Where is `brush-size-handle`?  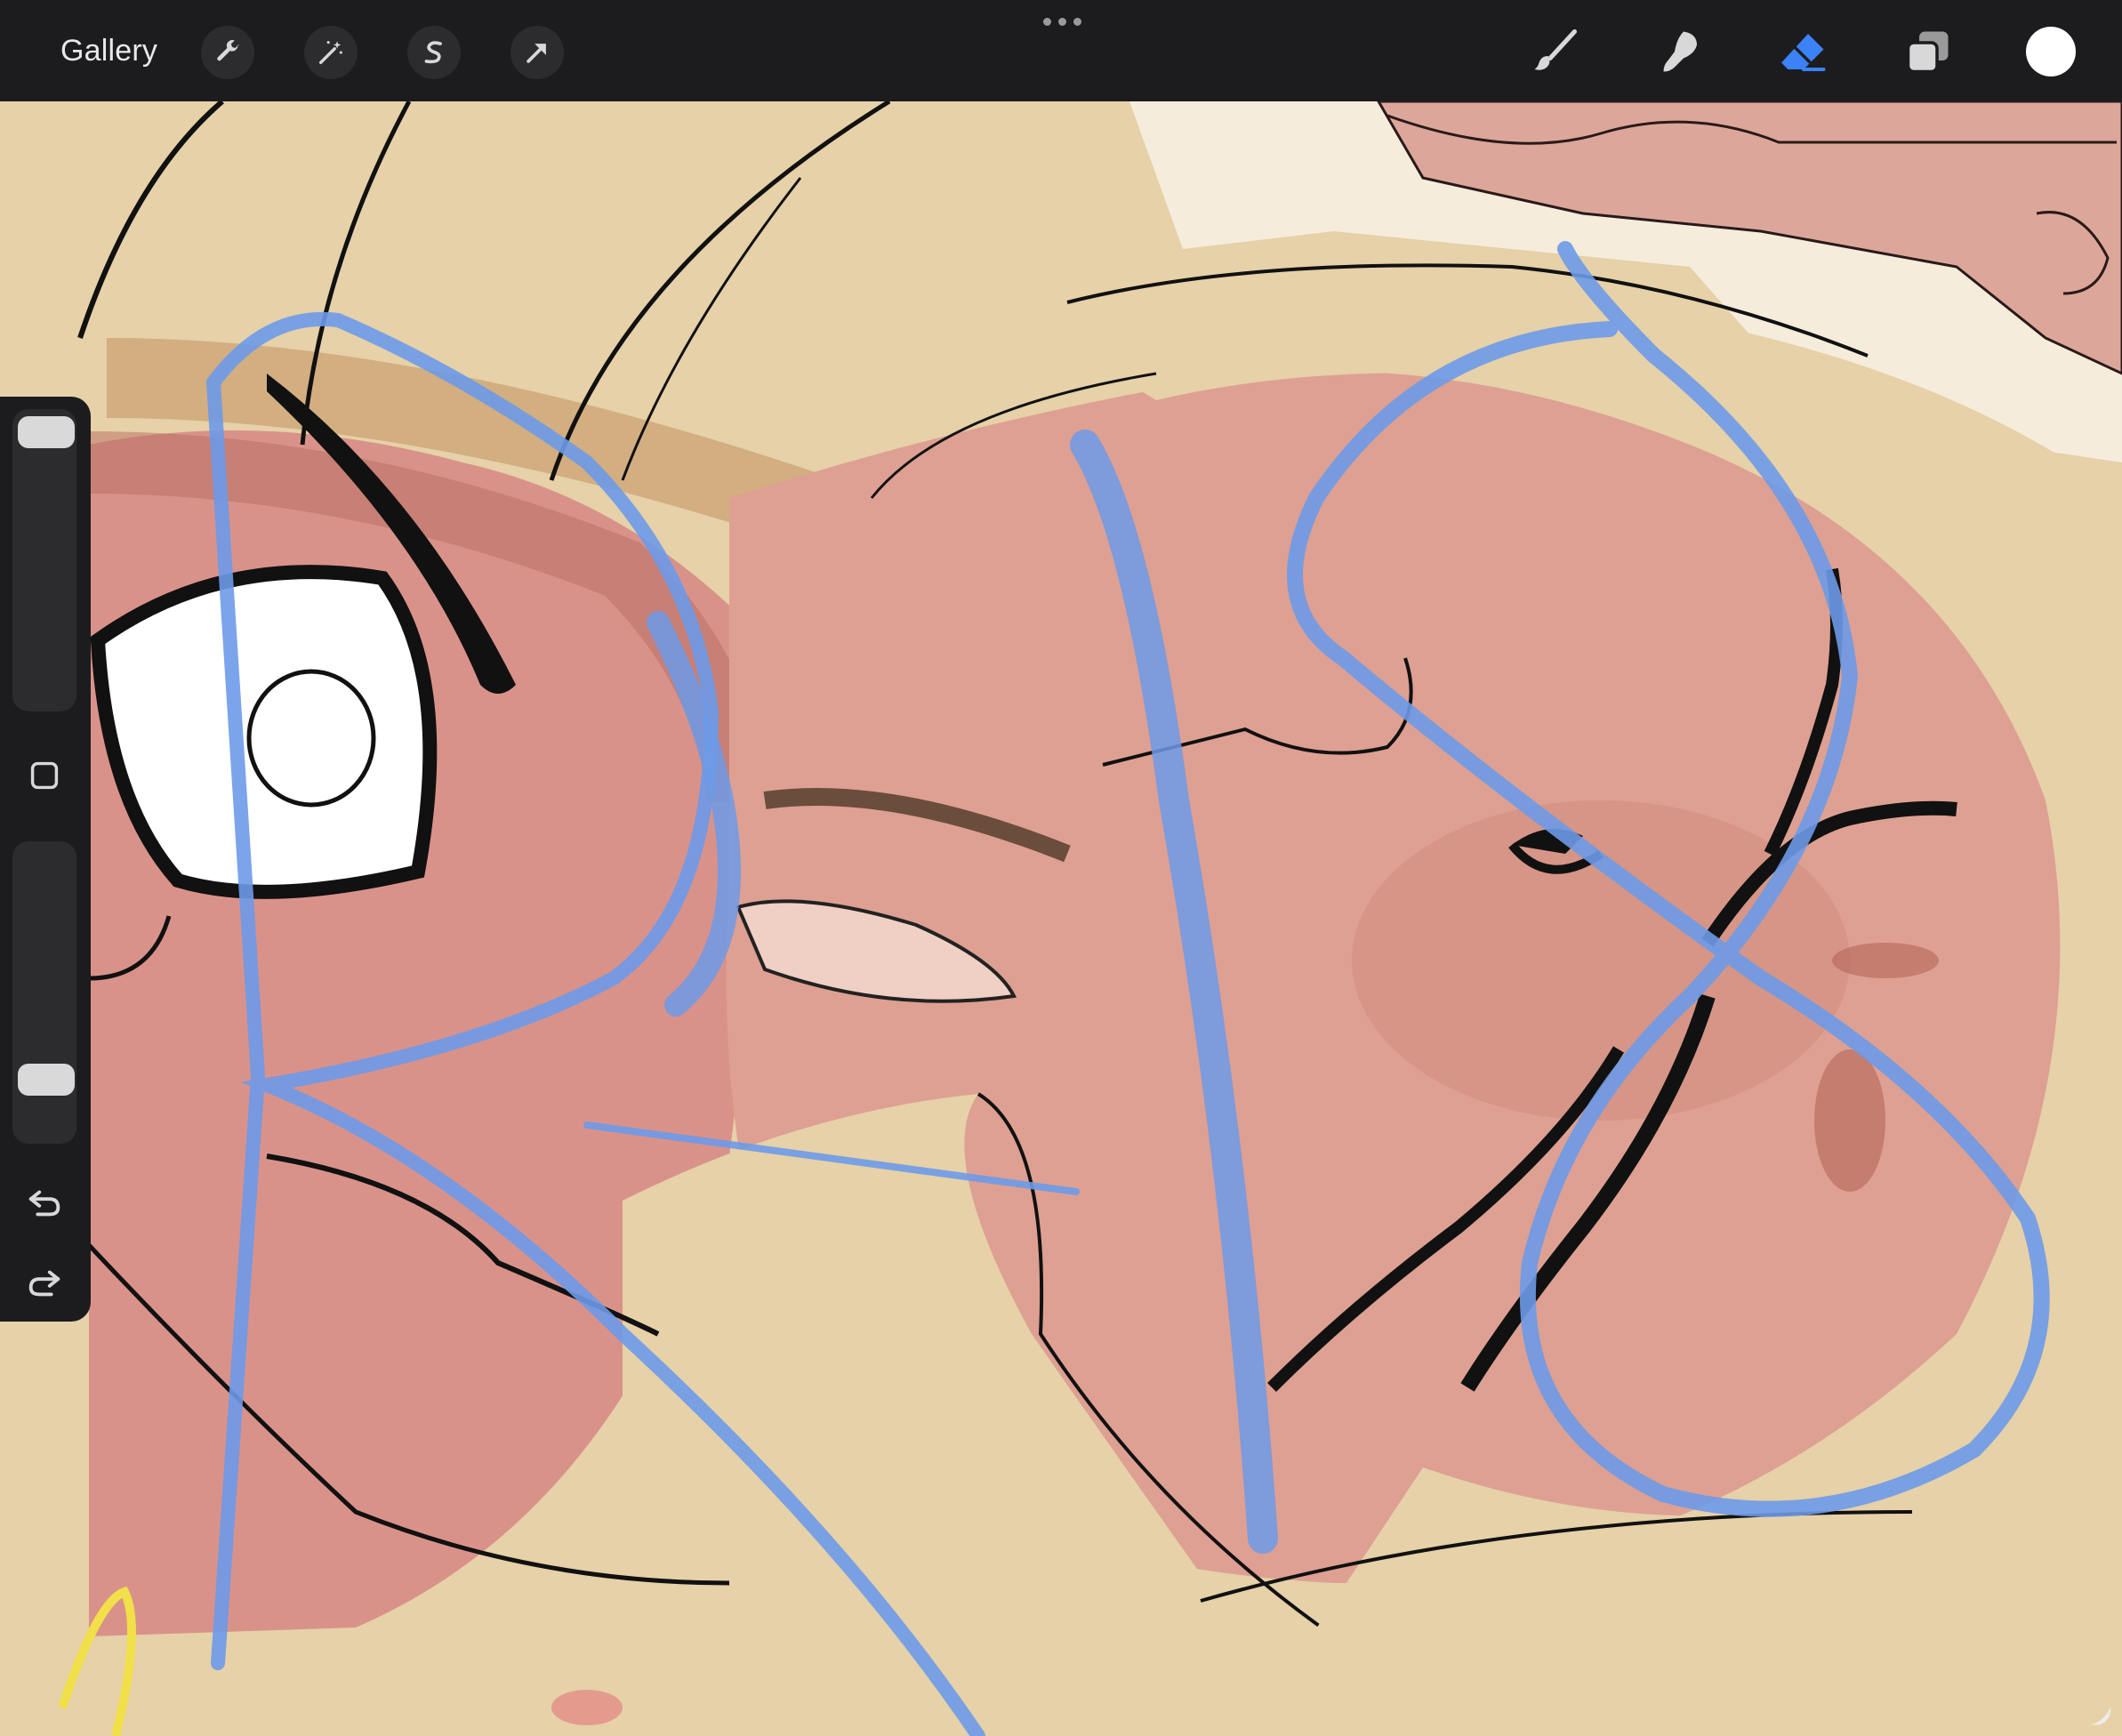
brush-size-handle is located at coordinates (46, 432).